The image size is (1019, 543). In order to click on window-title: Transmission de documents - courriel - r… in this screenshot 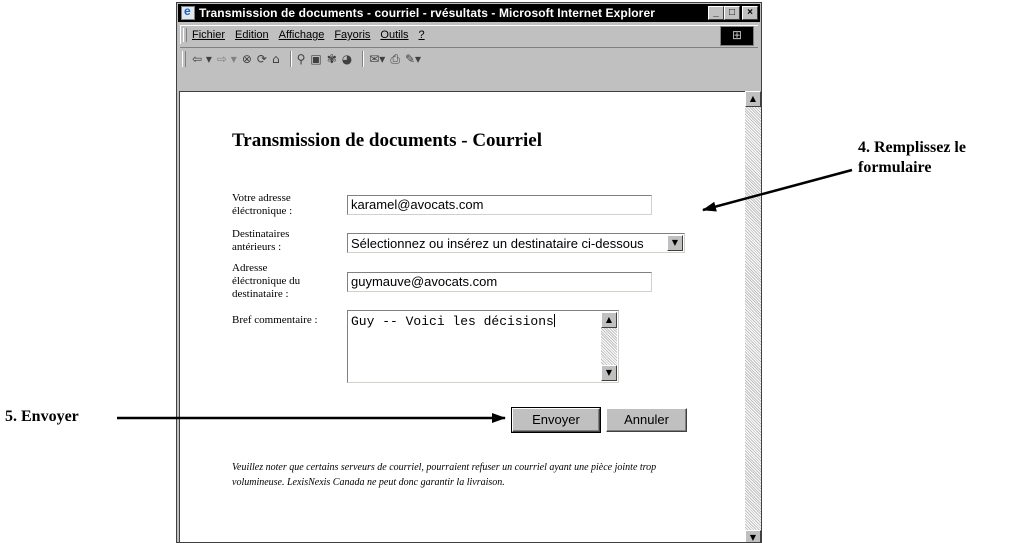, I will do `click(427, 13)`.